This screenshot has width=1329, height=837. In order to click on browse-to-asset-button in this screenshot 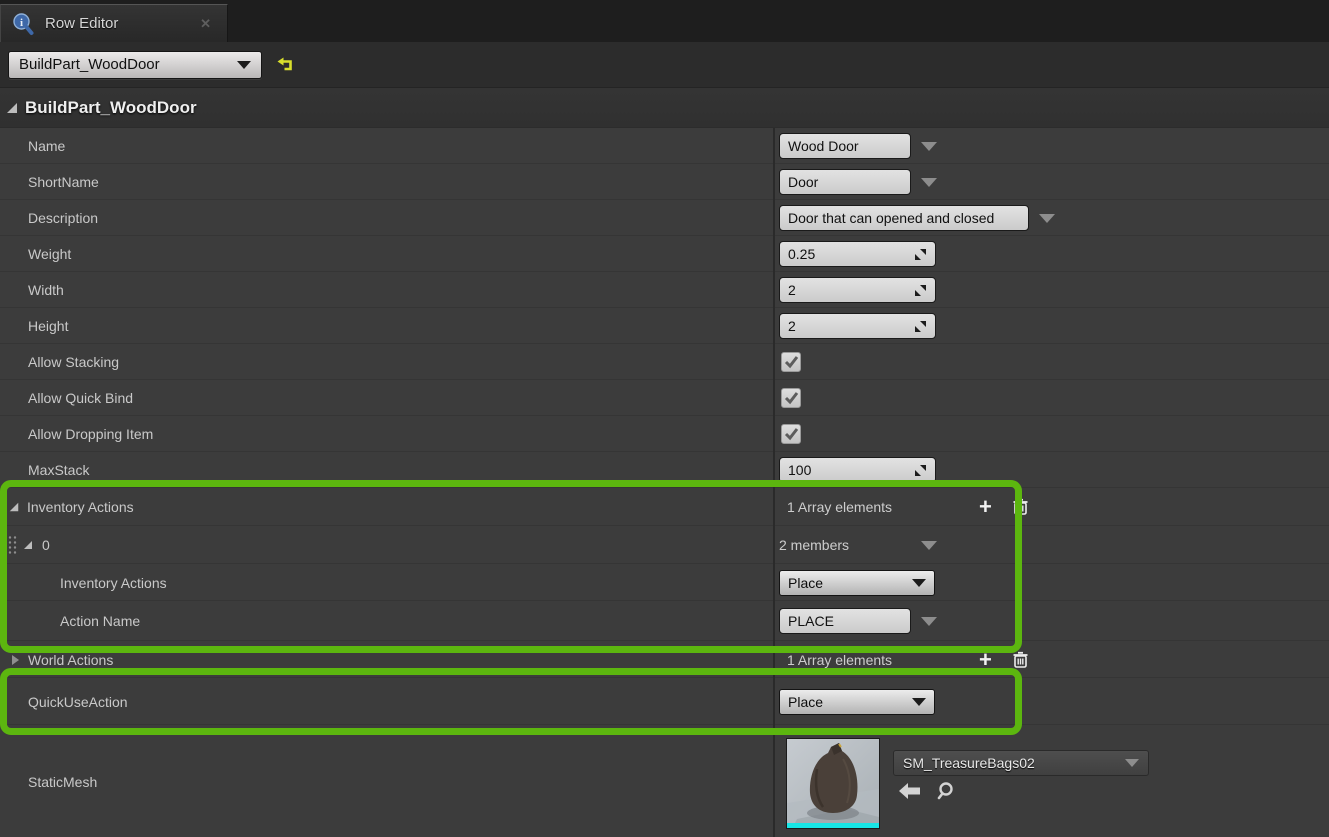, I will do `click(947, 791)`.